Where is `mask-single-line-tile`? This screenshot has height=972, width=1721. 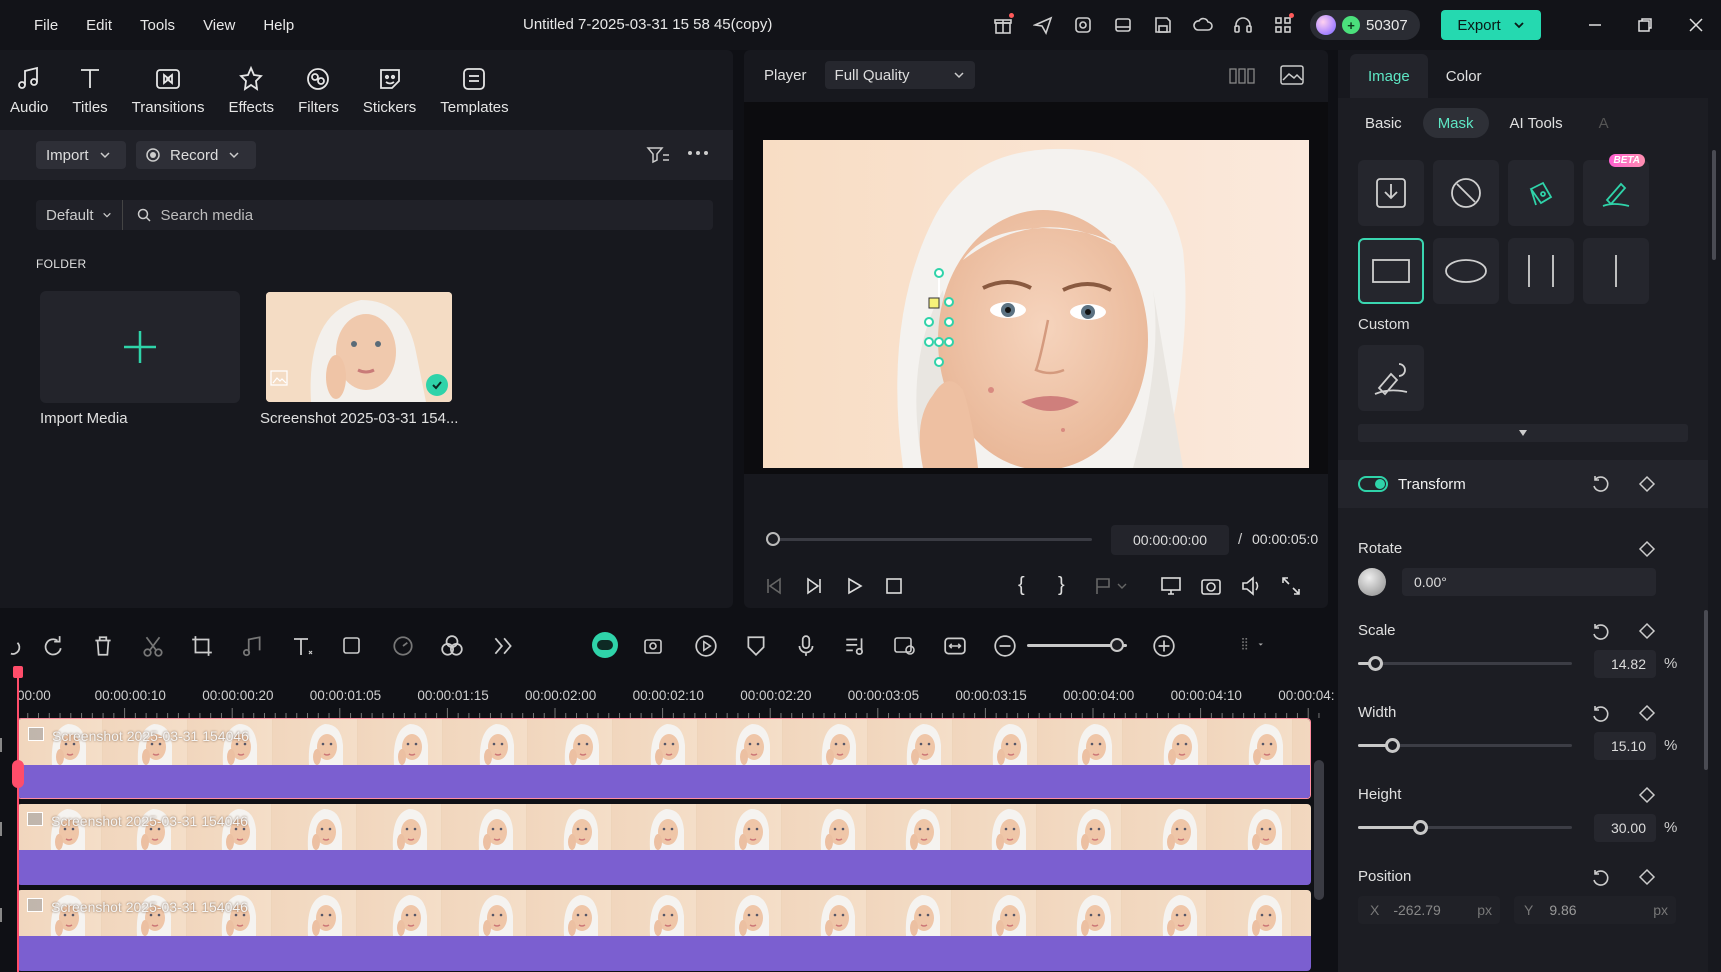 mask-single-line-tile is located at coordinates (1616, 271).